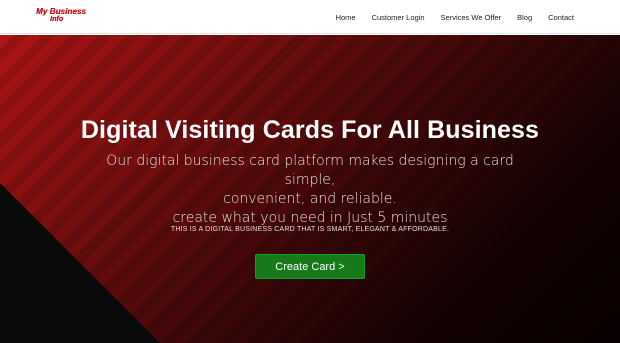  I want to click on hero-title: Digital Visiting Cards For All Business, so click(310, 130).